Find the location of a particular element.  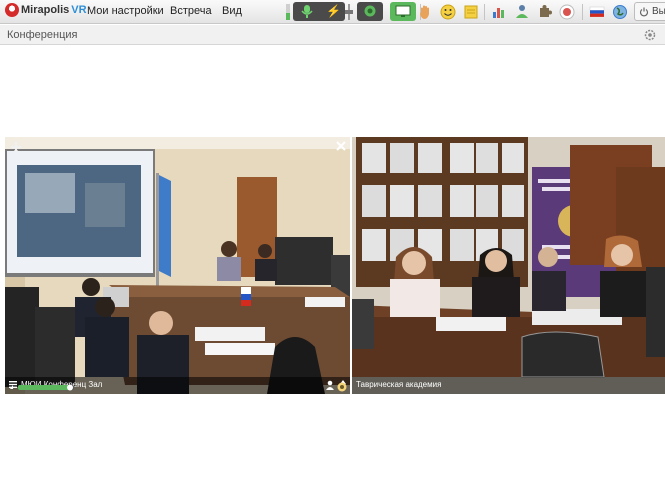

gear-icon is located at coordinates (650, 35).